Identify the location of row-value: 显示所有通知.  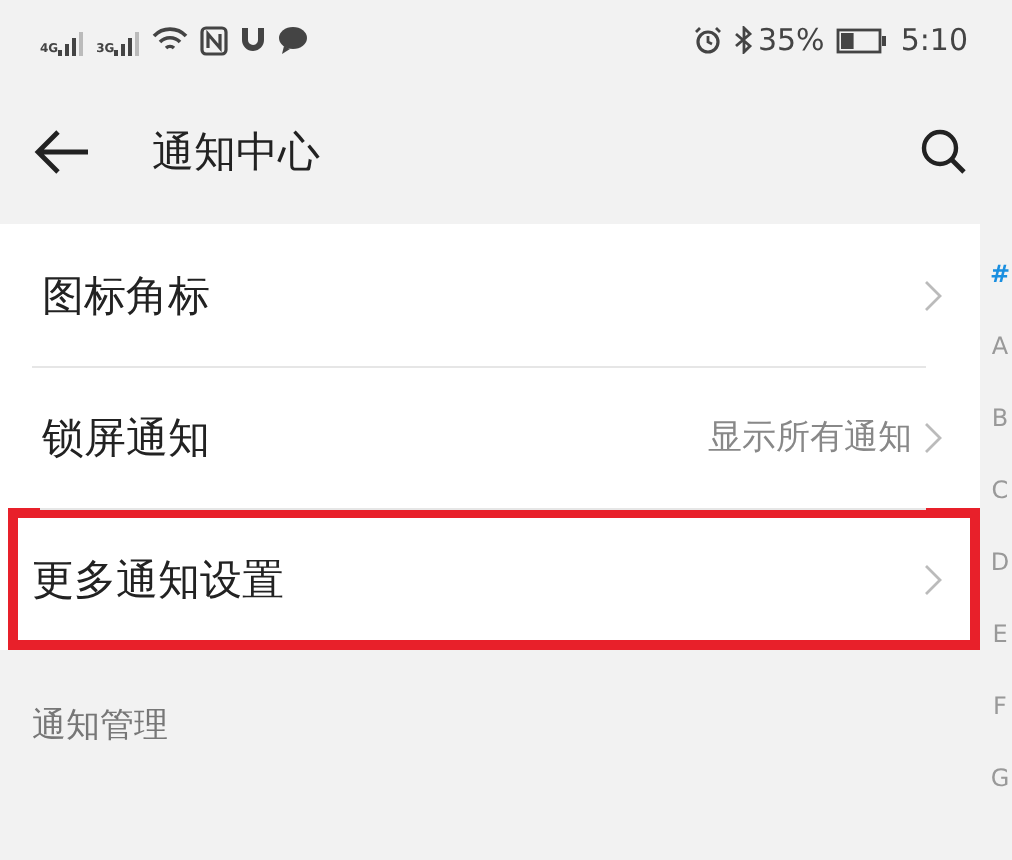
(810, 438).